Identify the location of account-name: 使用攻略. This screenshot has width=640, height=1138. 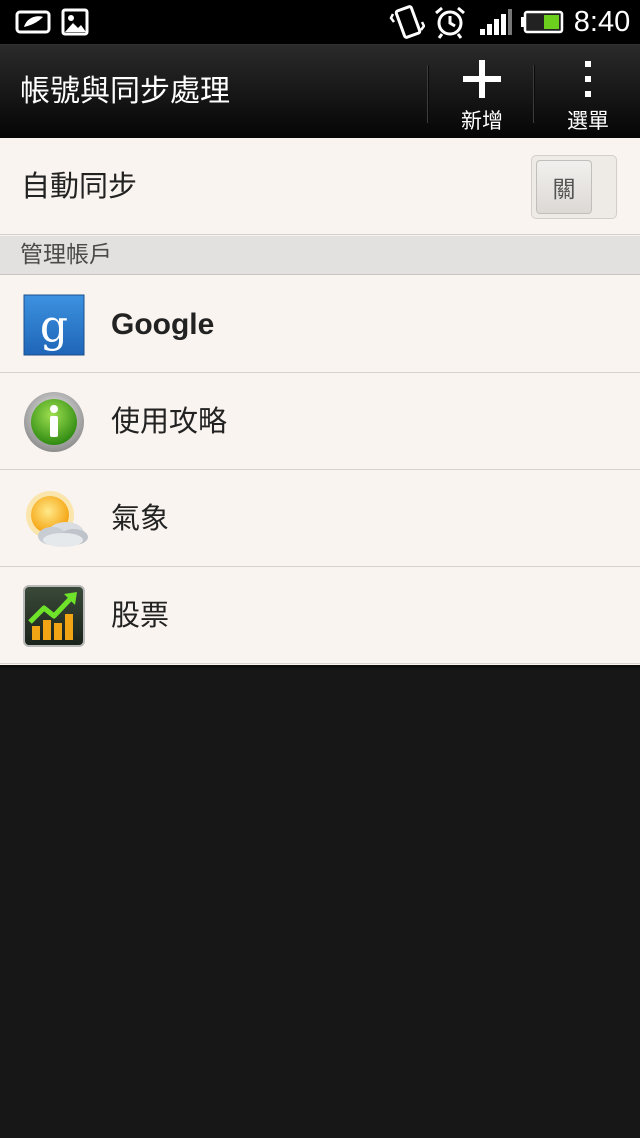
(169, 421).